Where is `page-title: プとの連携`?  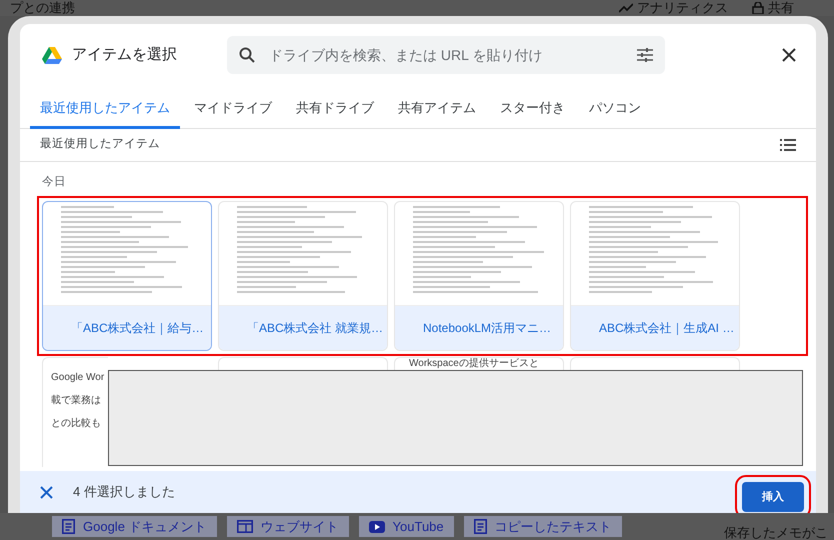
page-title: プとの連携 is located at coordinates (42, 8).